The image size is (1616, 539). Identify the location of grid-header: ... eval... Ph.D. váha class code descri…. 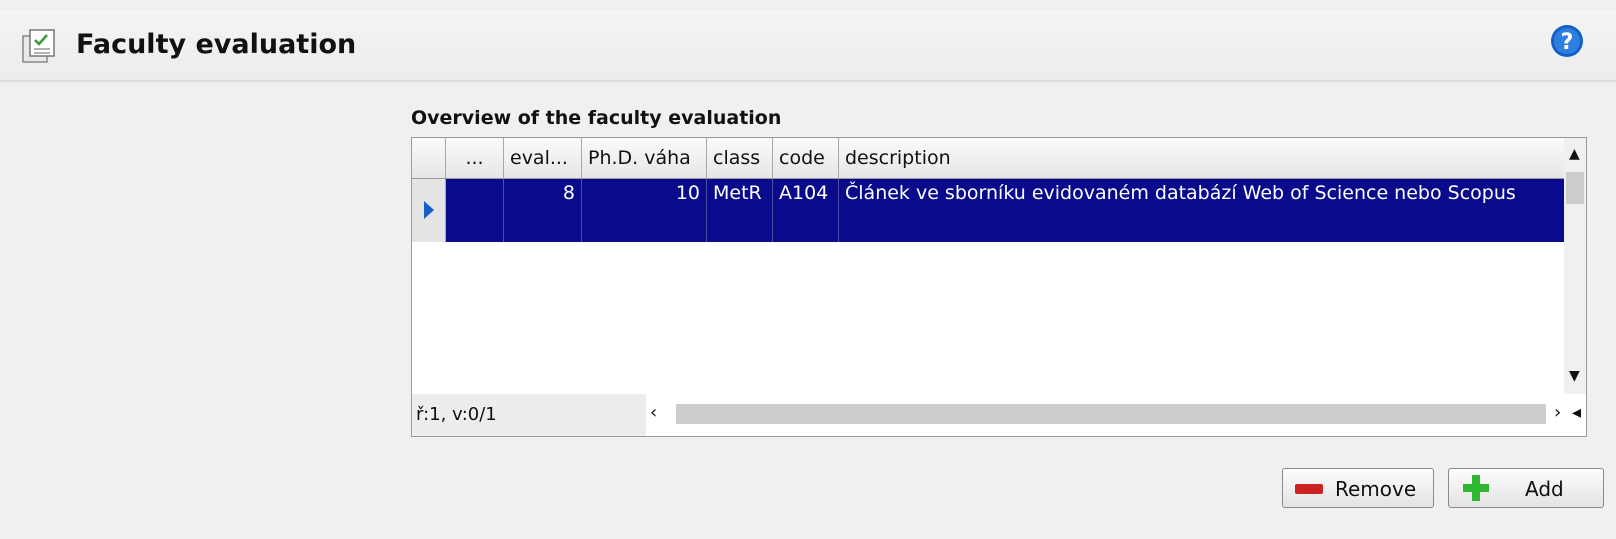
(988, 158).